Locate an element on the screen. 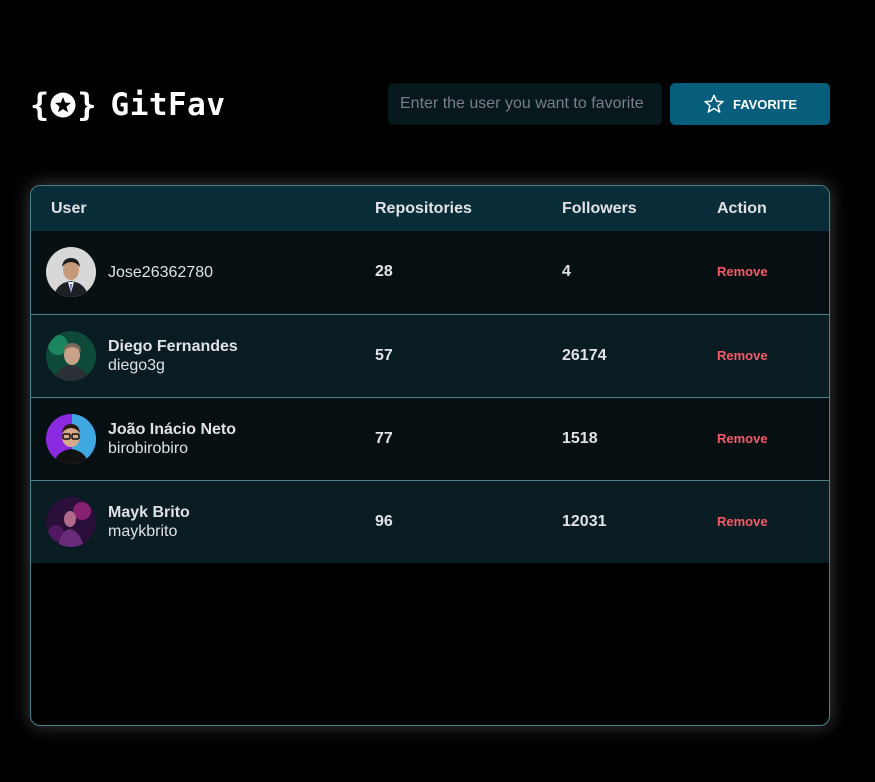  table-row: Mayk Brito maykbrito 96 12031 Remove is located at coordinates (430, 521).